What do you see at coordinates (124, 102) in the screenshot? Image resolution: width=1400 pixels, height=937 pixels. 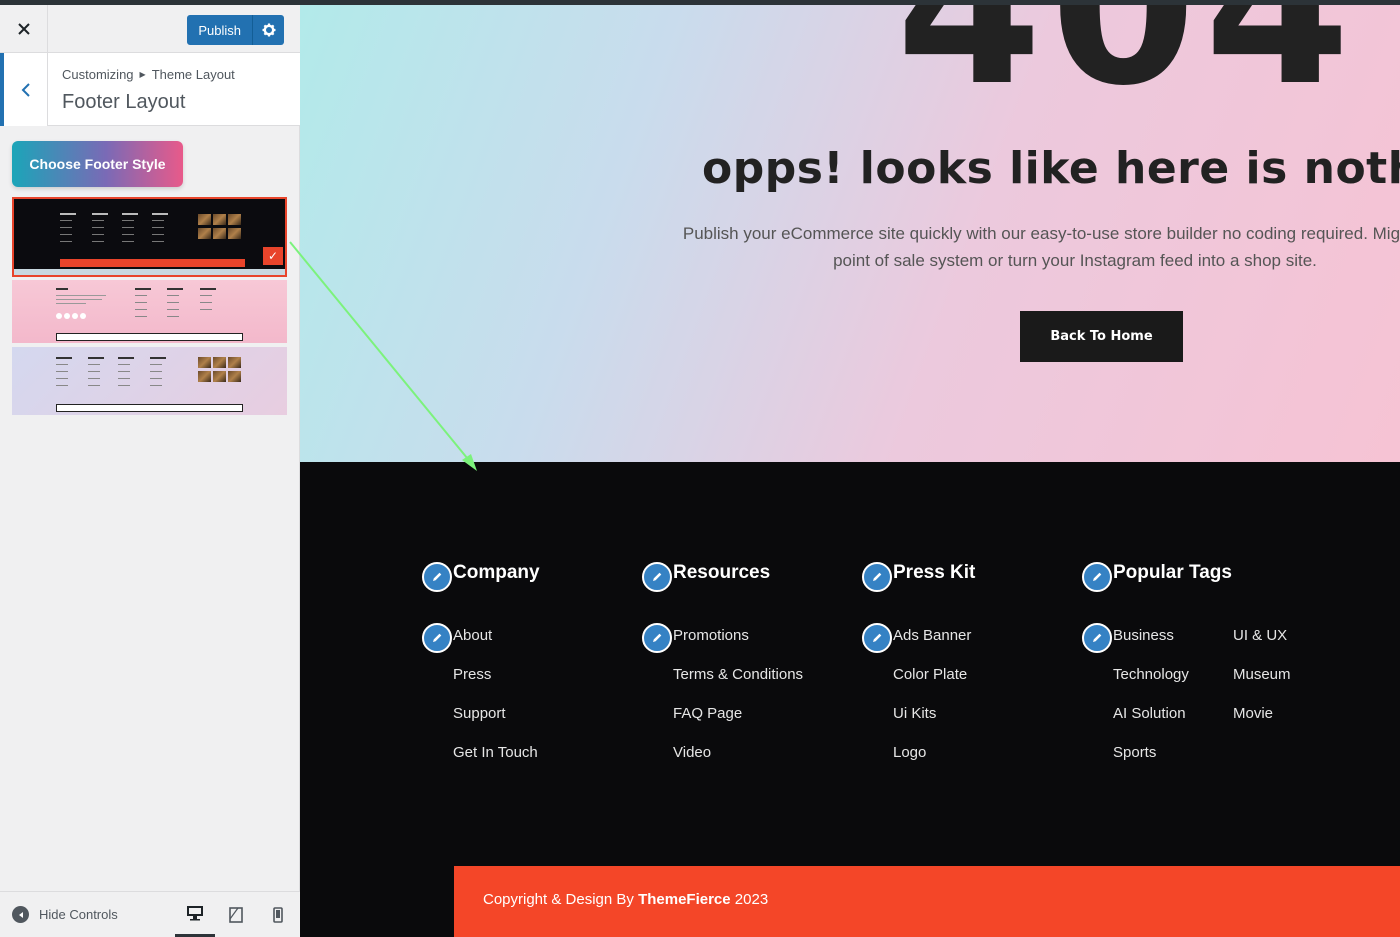 I see `section-title: Footer Layout` at bounding box center [124, 102].